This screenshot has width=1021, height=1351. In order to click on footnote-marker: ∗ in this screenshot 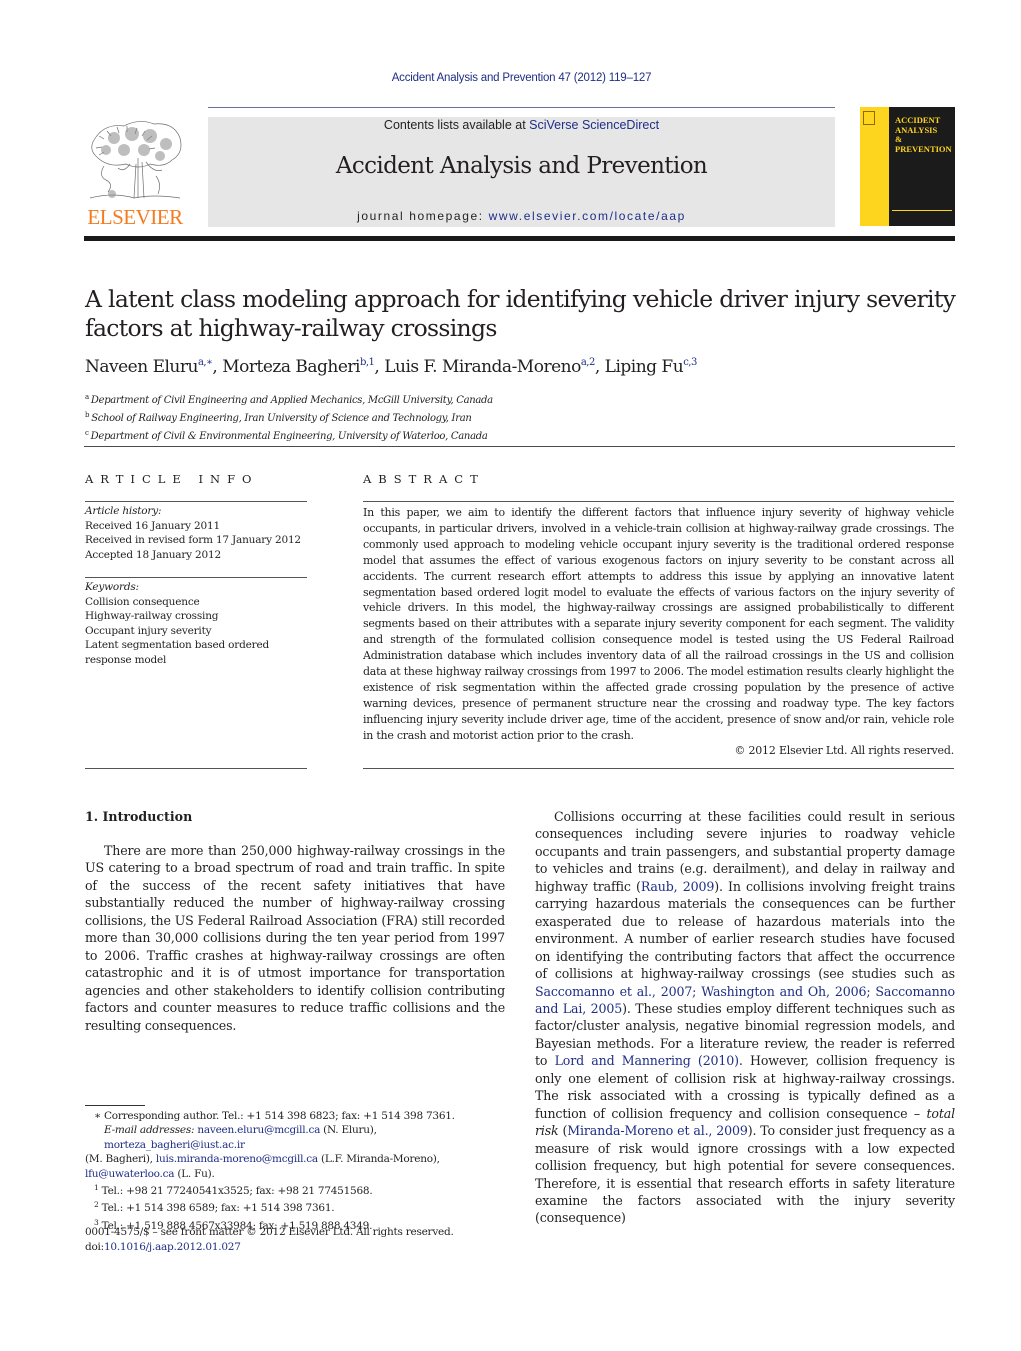, I will do `click(97, 1116)`.